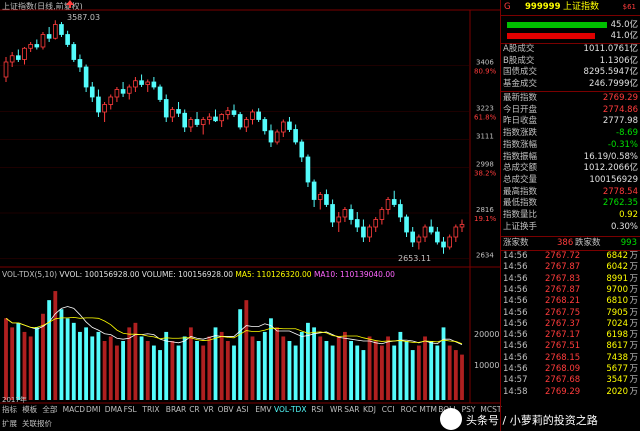 This screenshot has height=431, width=640. What do you see at coordinates (113, 410) in the screenshot?
I see `indicator-tab: DMA` at bounding box center [113, 410].